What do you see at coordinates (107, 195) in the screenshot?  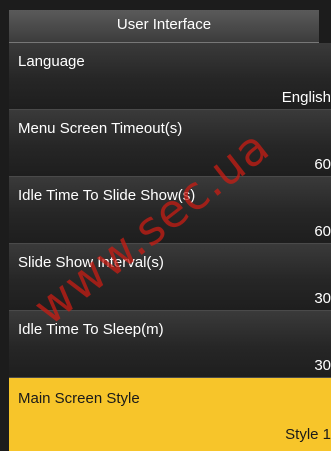 I see `setting-label: Idle Time To Slide Show(s)` at bounding box center [107, 195].